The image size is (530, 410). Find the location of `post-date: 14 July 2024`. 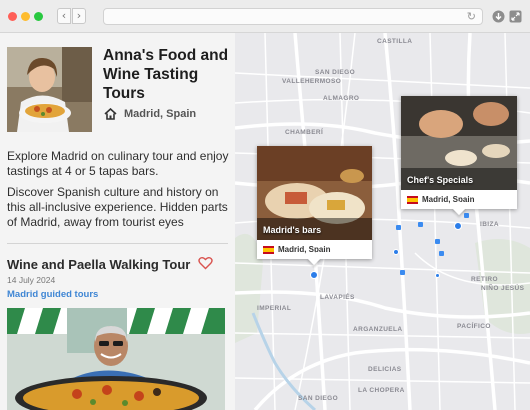

post-date: 14 July 2024 is located at coordinates (31, 280).